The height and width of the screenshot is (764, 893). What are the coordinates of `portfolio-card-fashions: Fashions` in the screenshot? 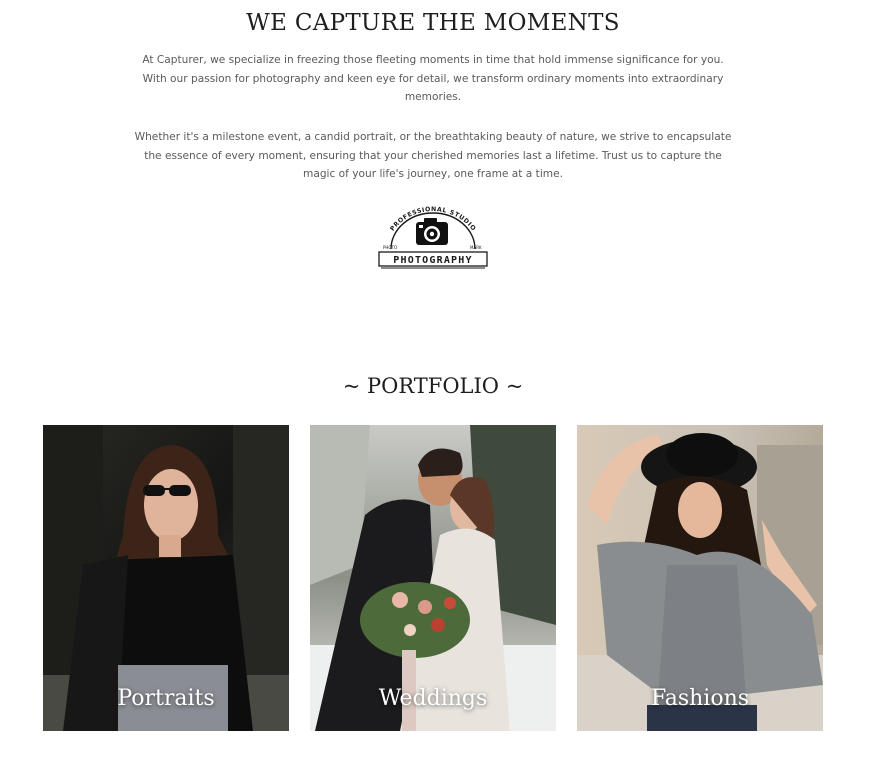 It's located at (700, 578).